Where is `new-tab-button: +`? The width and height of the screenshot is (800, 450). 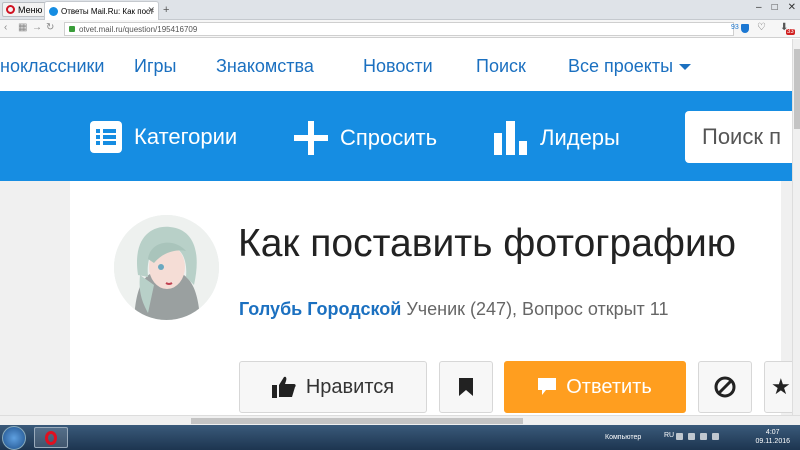
new-tab-button: + is located at coordinates (166, 10).